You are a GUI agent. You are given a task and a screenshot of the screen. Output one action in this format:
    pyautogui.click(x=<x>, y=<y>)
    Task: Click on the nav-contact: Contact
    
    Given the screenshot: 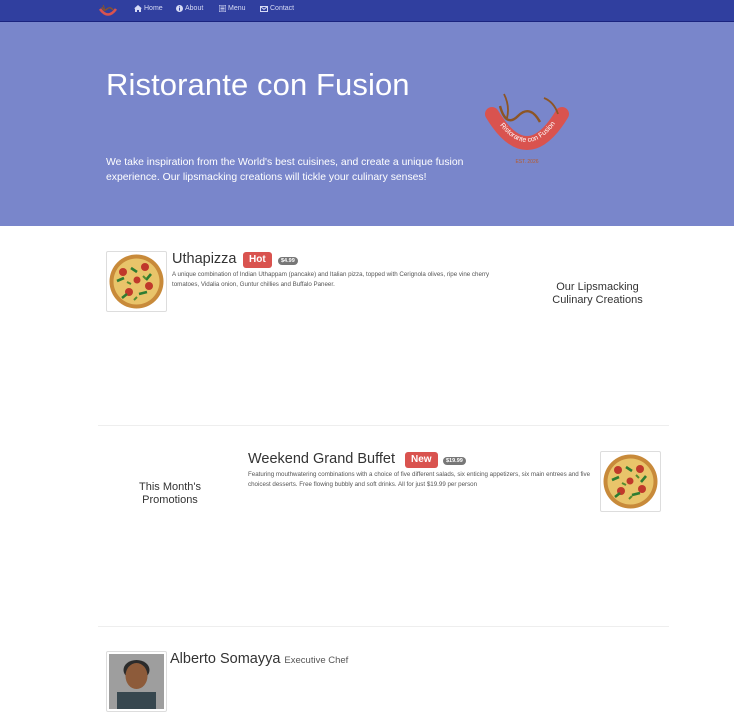 What is the action you would take?
    pyautogui.click(x=277, y=8)
    